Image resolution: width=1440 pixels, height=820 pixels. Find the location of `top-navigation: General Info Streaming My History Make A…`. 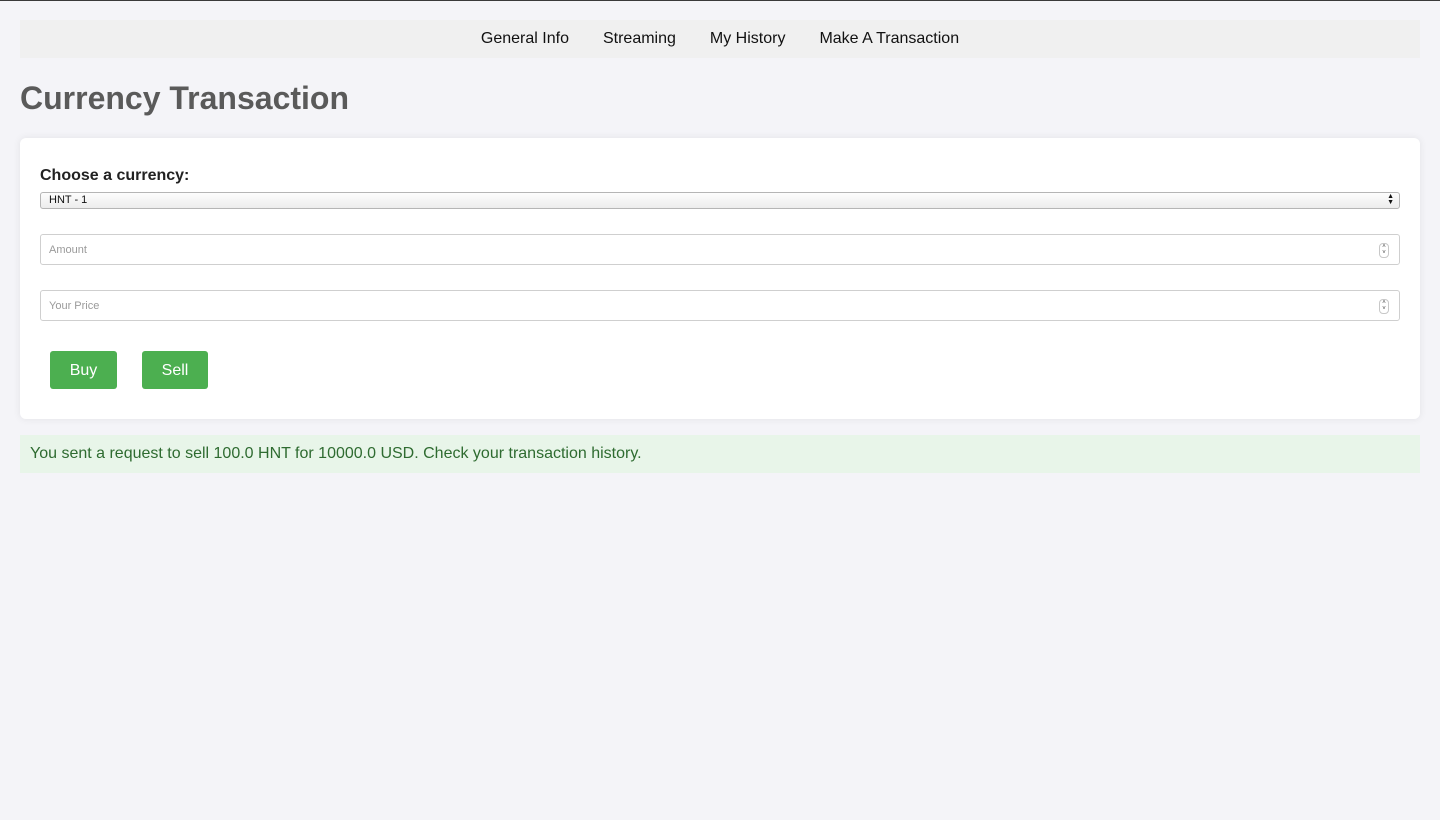

top-navigation: General Info Streaming My History Make A… is located at coordinates (720, 39).